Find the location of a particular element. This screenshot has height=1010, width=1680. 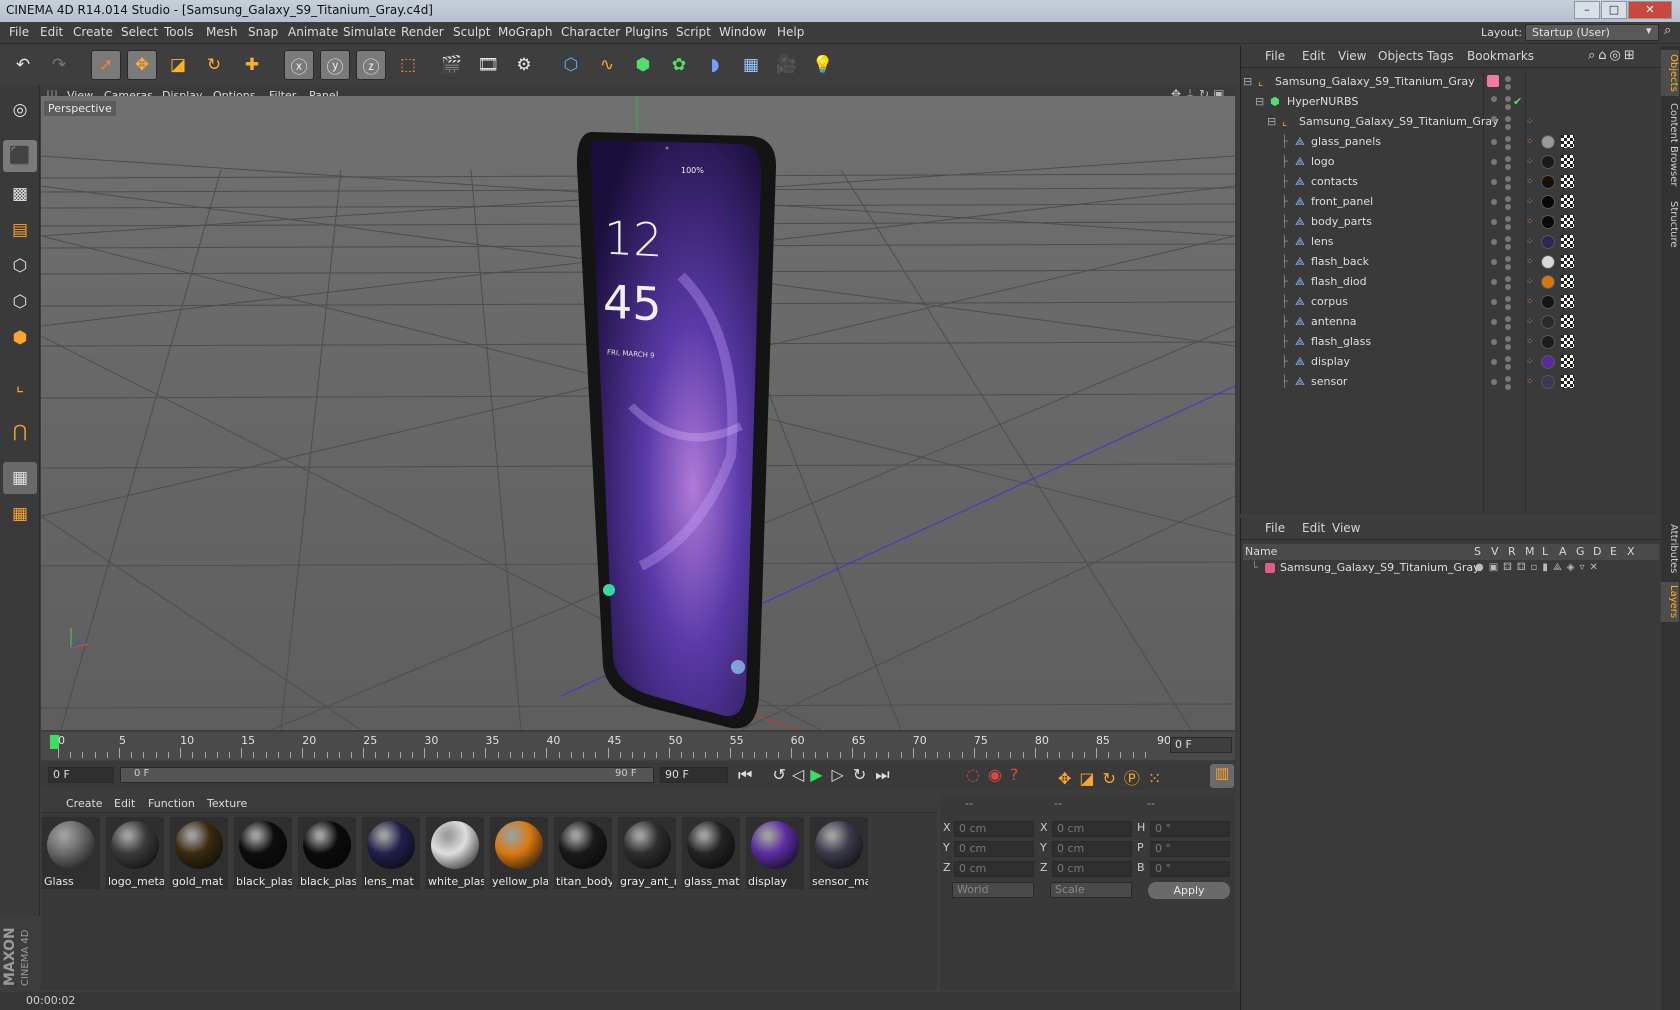

object-row-front-panel: ├ ⟁ front_panel ⁘ is located at coordinates (1453, 202).